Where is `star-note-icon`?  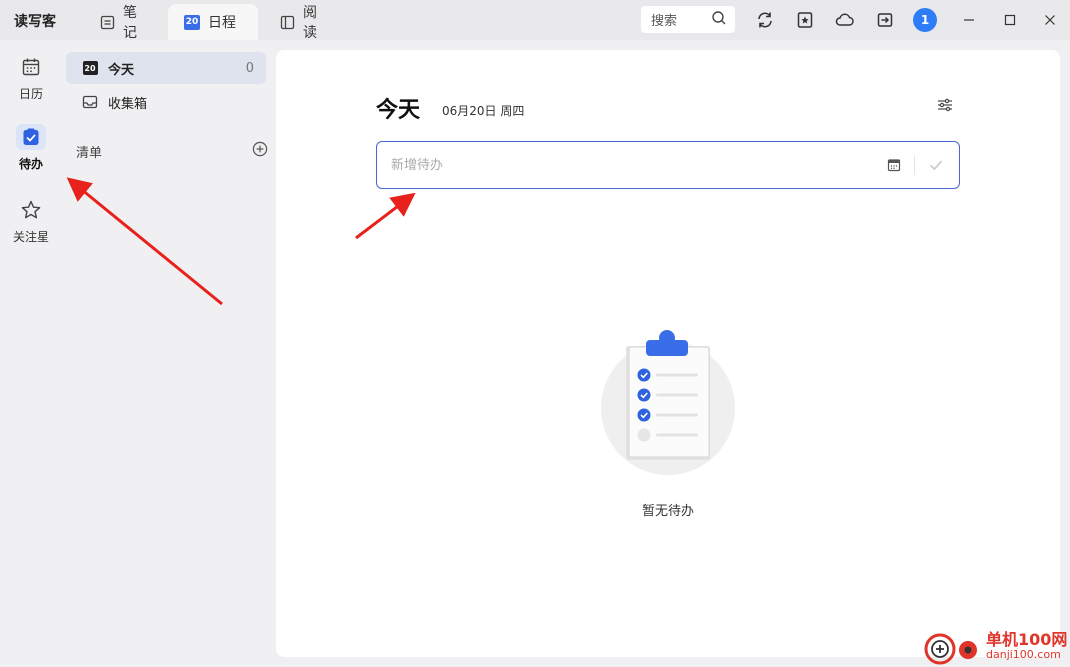 star-note-icon is located at coordinates (805, 20).